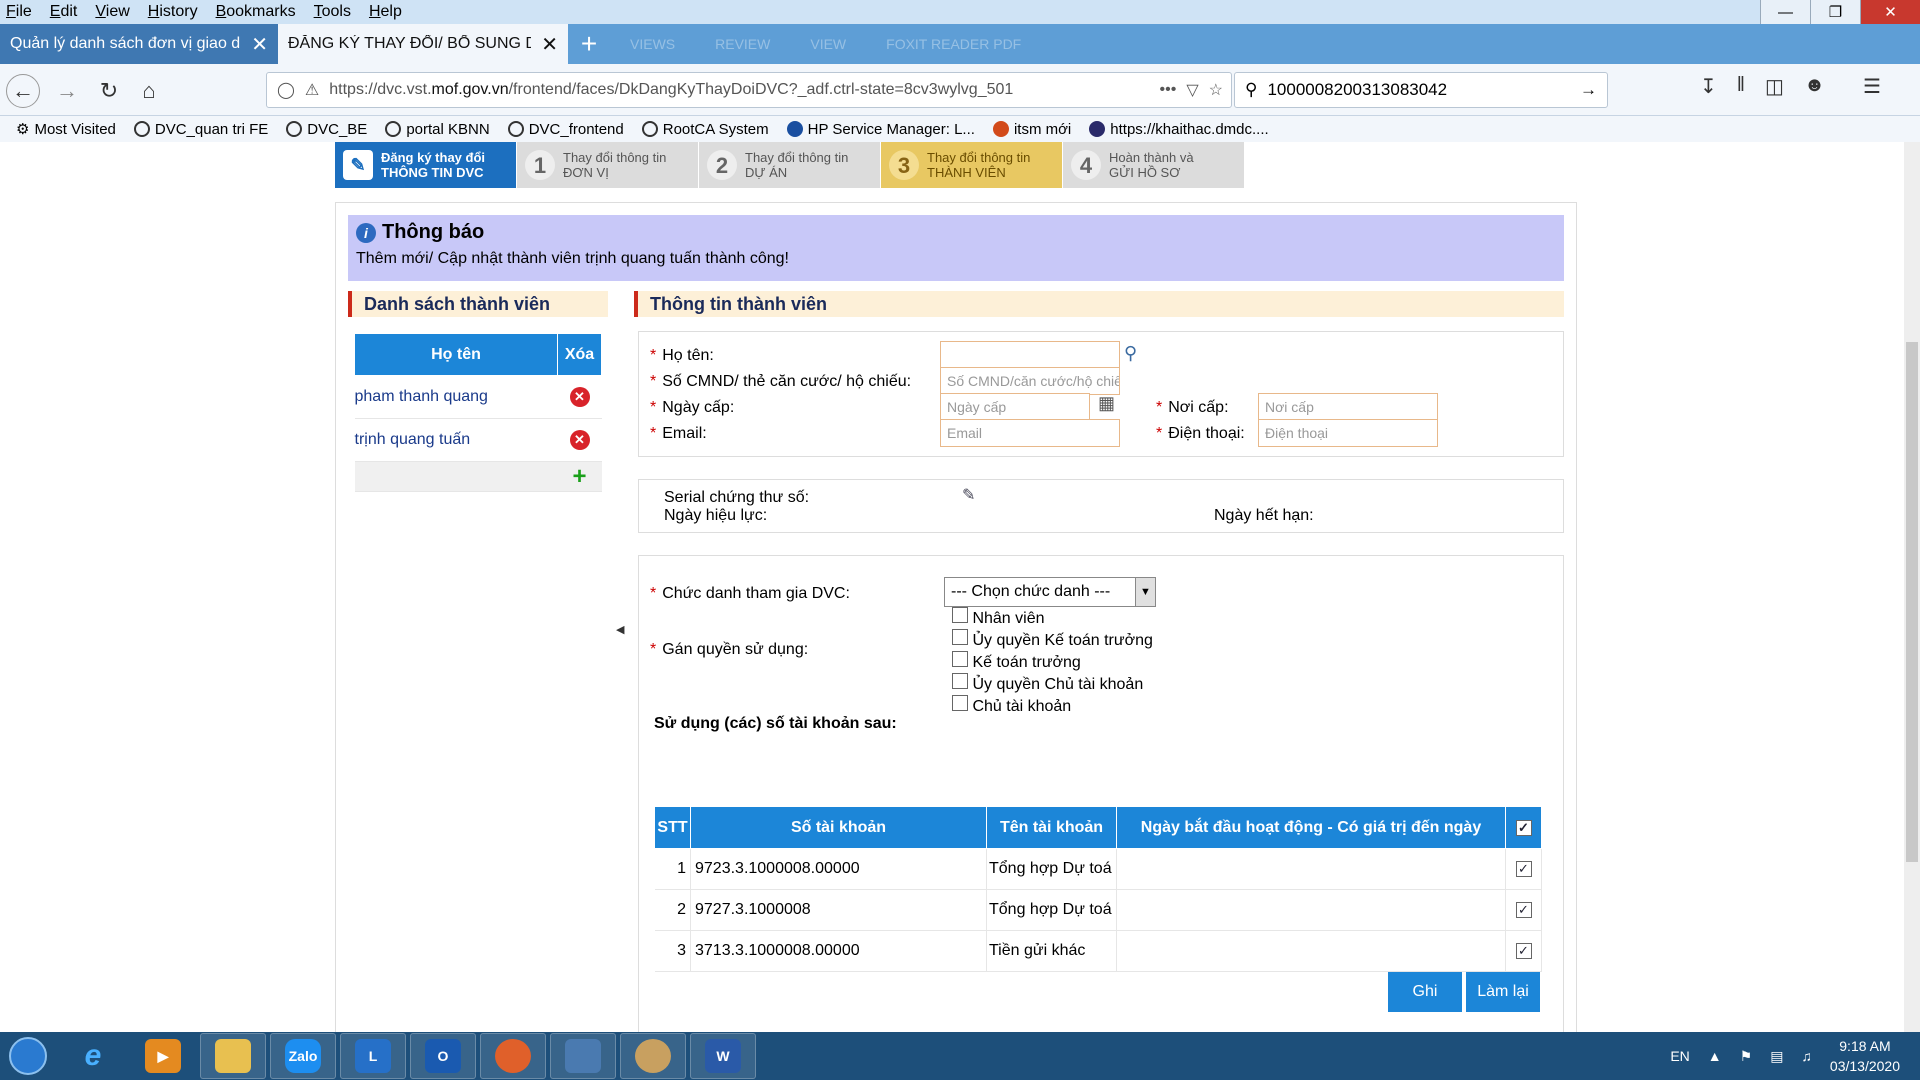 The width and height of the screenshot is (1920, 1080). Describe the element at coordinates (93, 1056) in the screenshot. I see `ie-taskbar-icon: e` at that location.